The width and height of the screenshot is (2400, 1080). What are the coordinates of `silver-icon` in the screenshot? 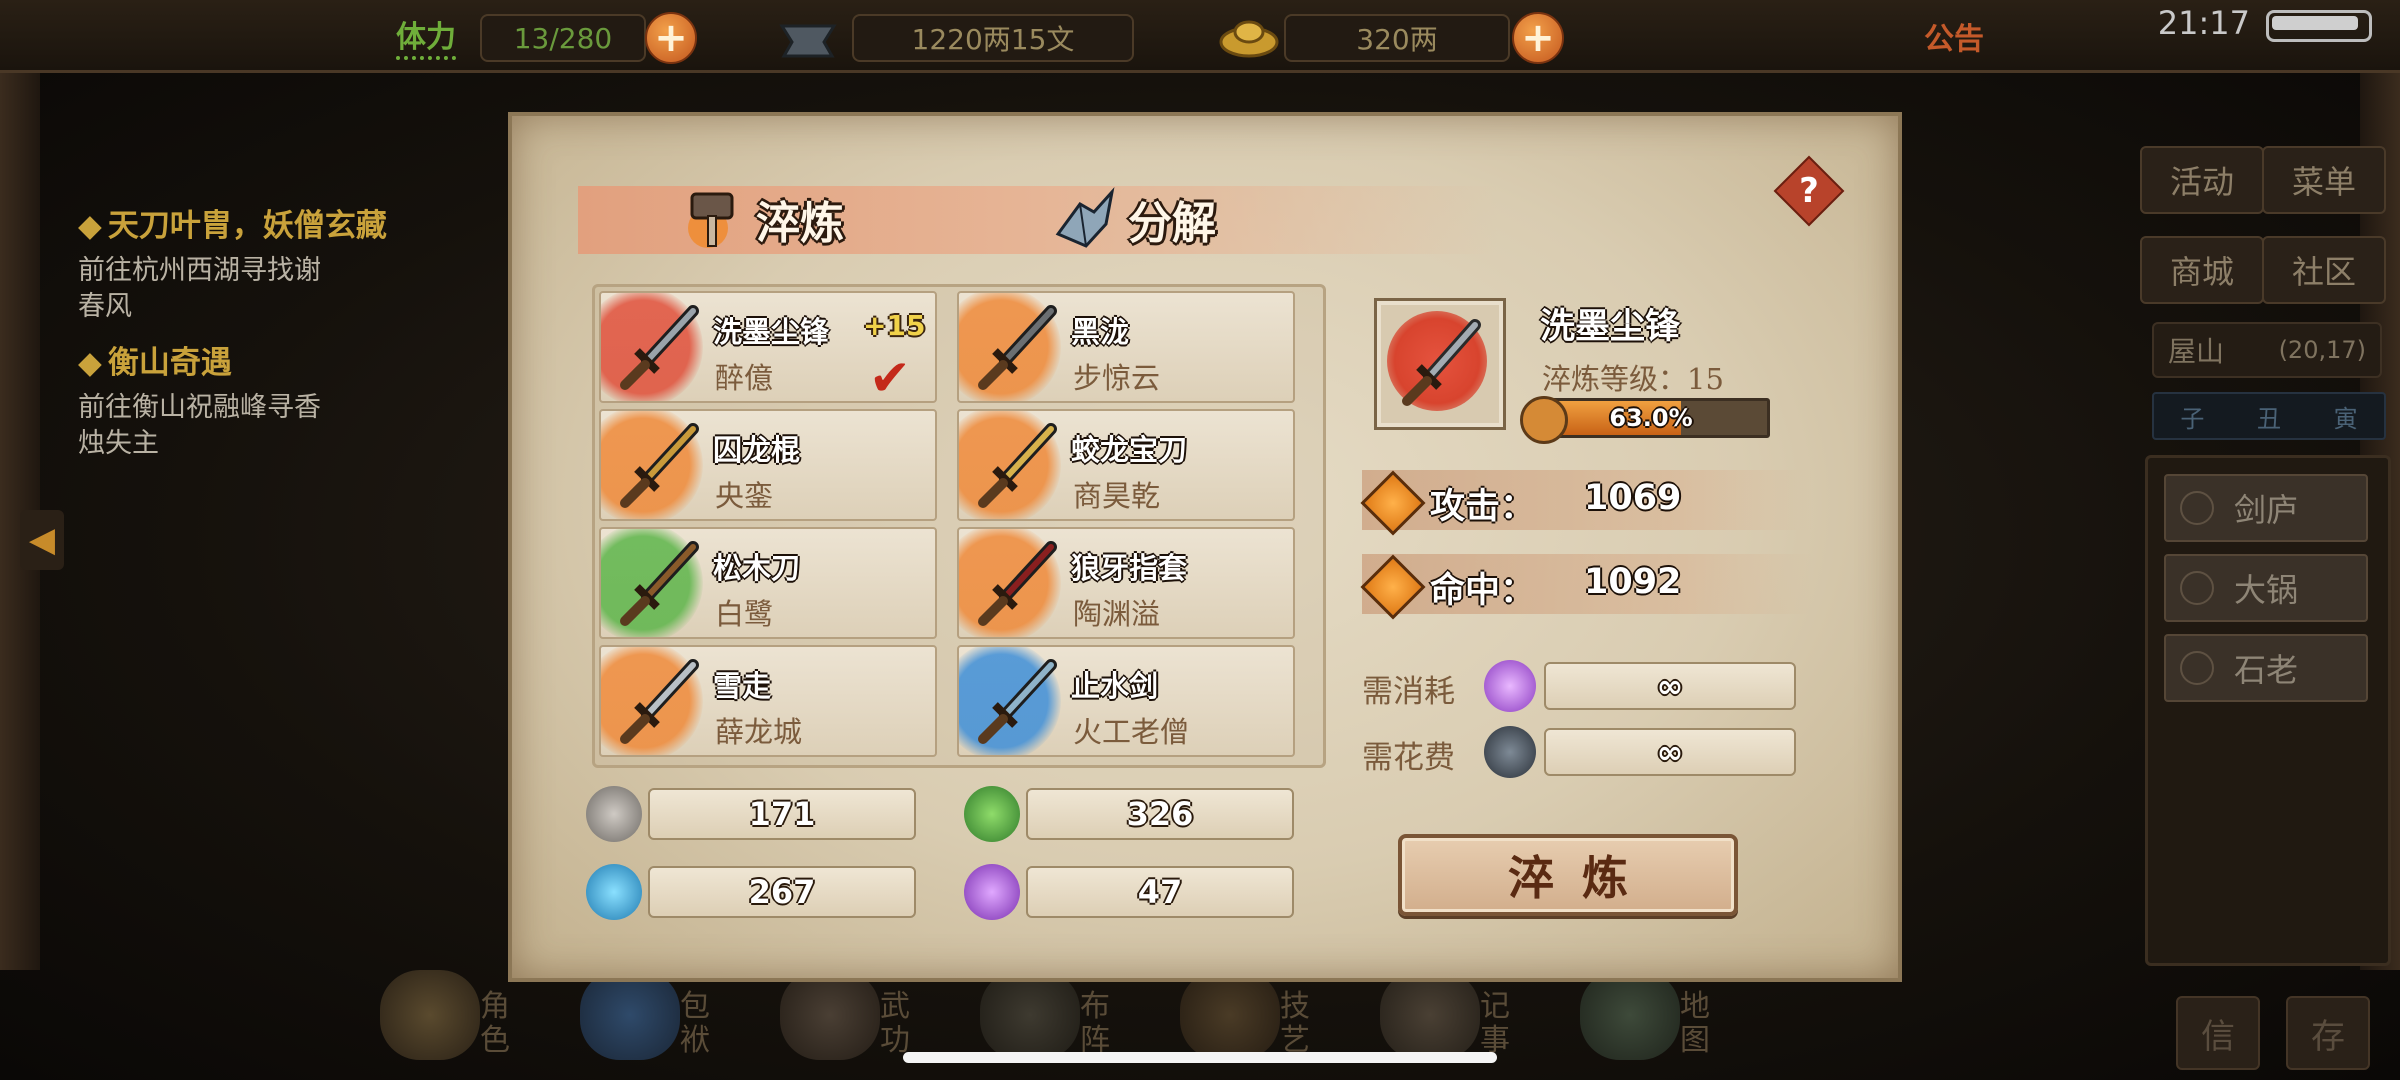 It's located at (1510, 752).